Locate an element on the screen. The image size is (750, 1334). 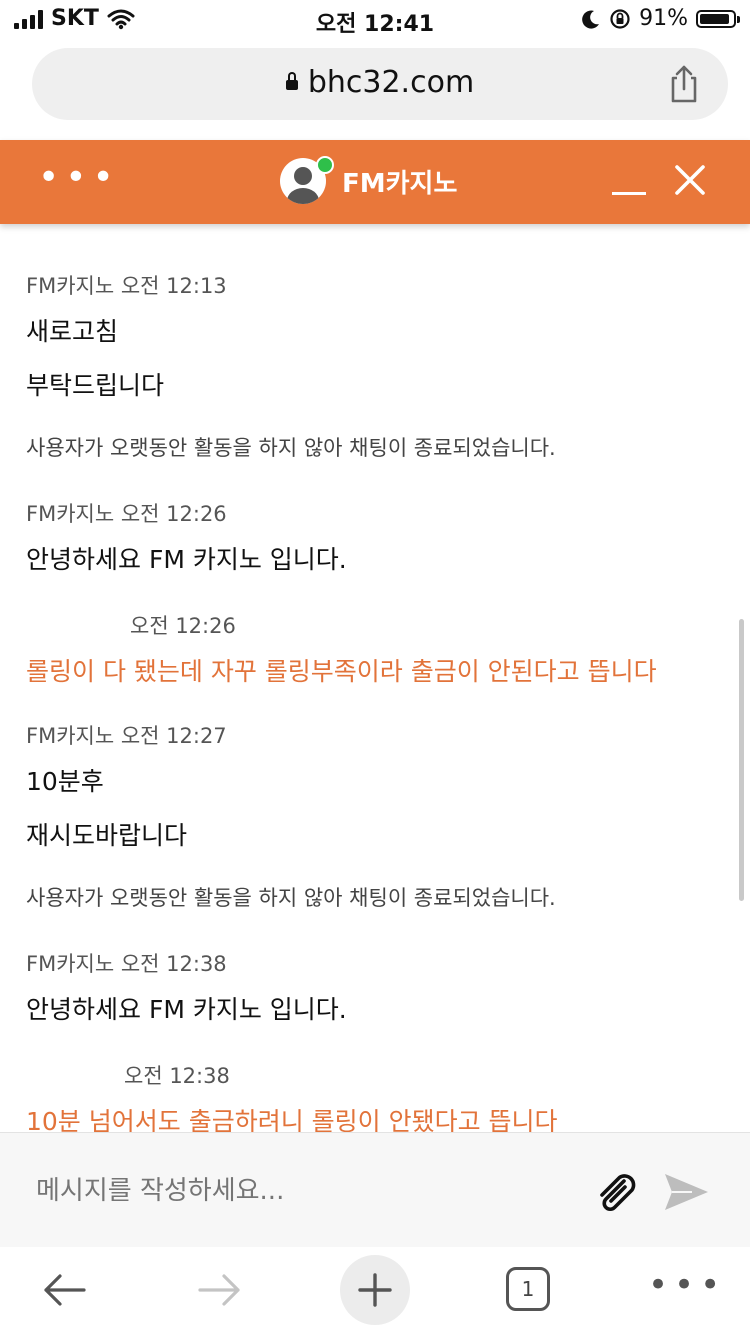
online-status-dot is located at coordinates (325, 165).